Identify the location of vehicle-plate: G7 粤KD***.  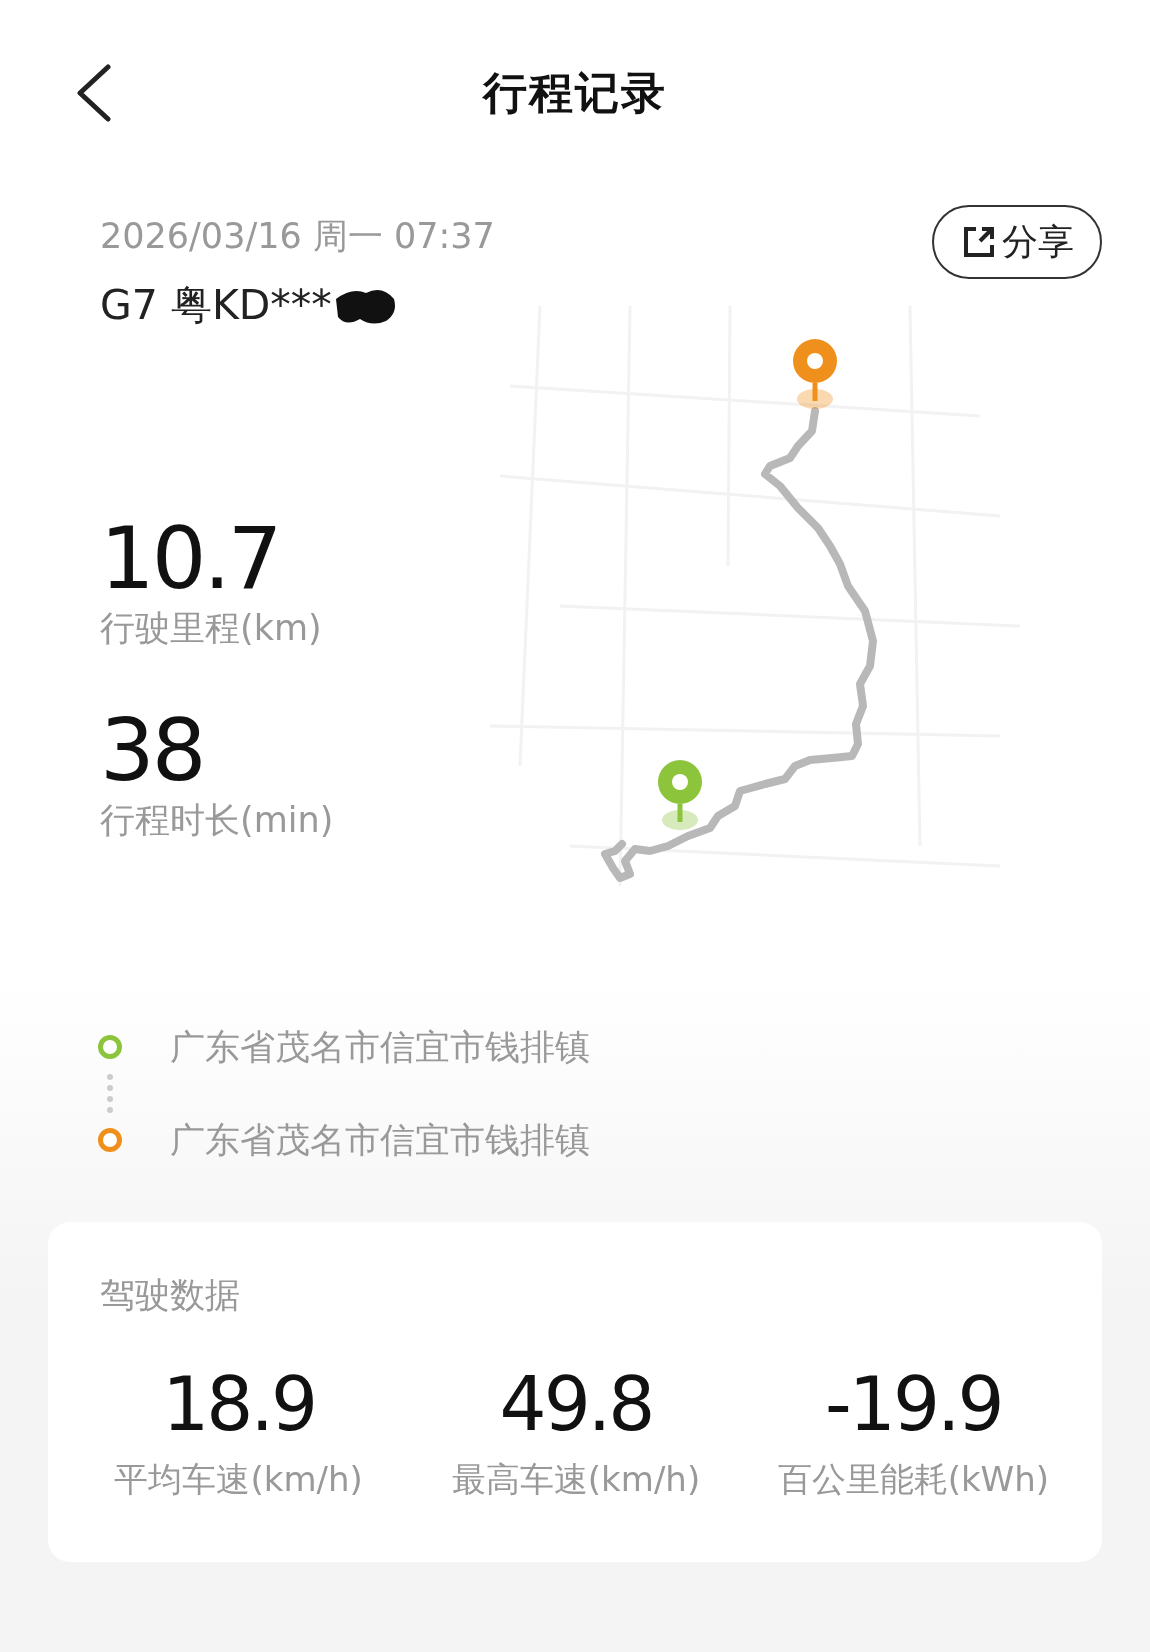
(216, 305).